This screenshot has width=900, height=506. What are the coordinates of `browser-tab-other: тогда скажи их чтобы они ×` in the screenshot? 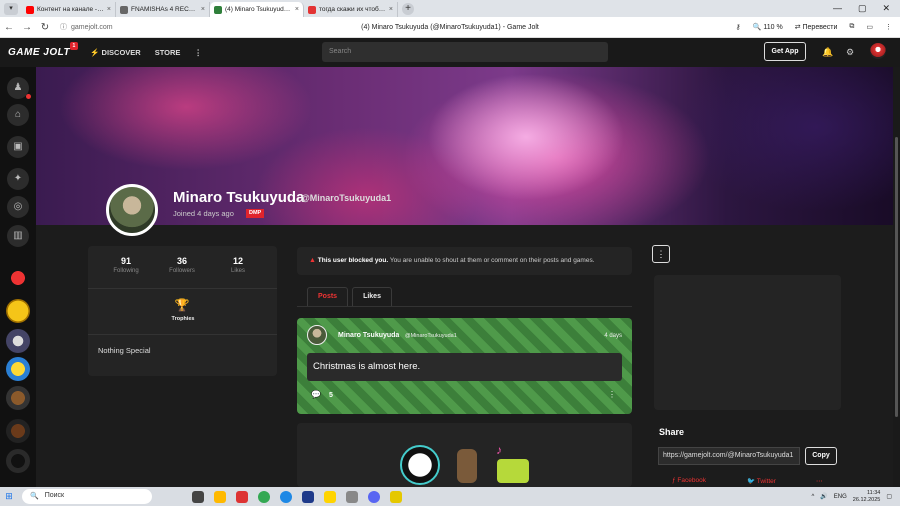 It's located at (351, 9).